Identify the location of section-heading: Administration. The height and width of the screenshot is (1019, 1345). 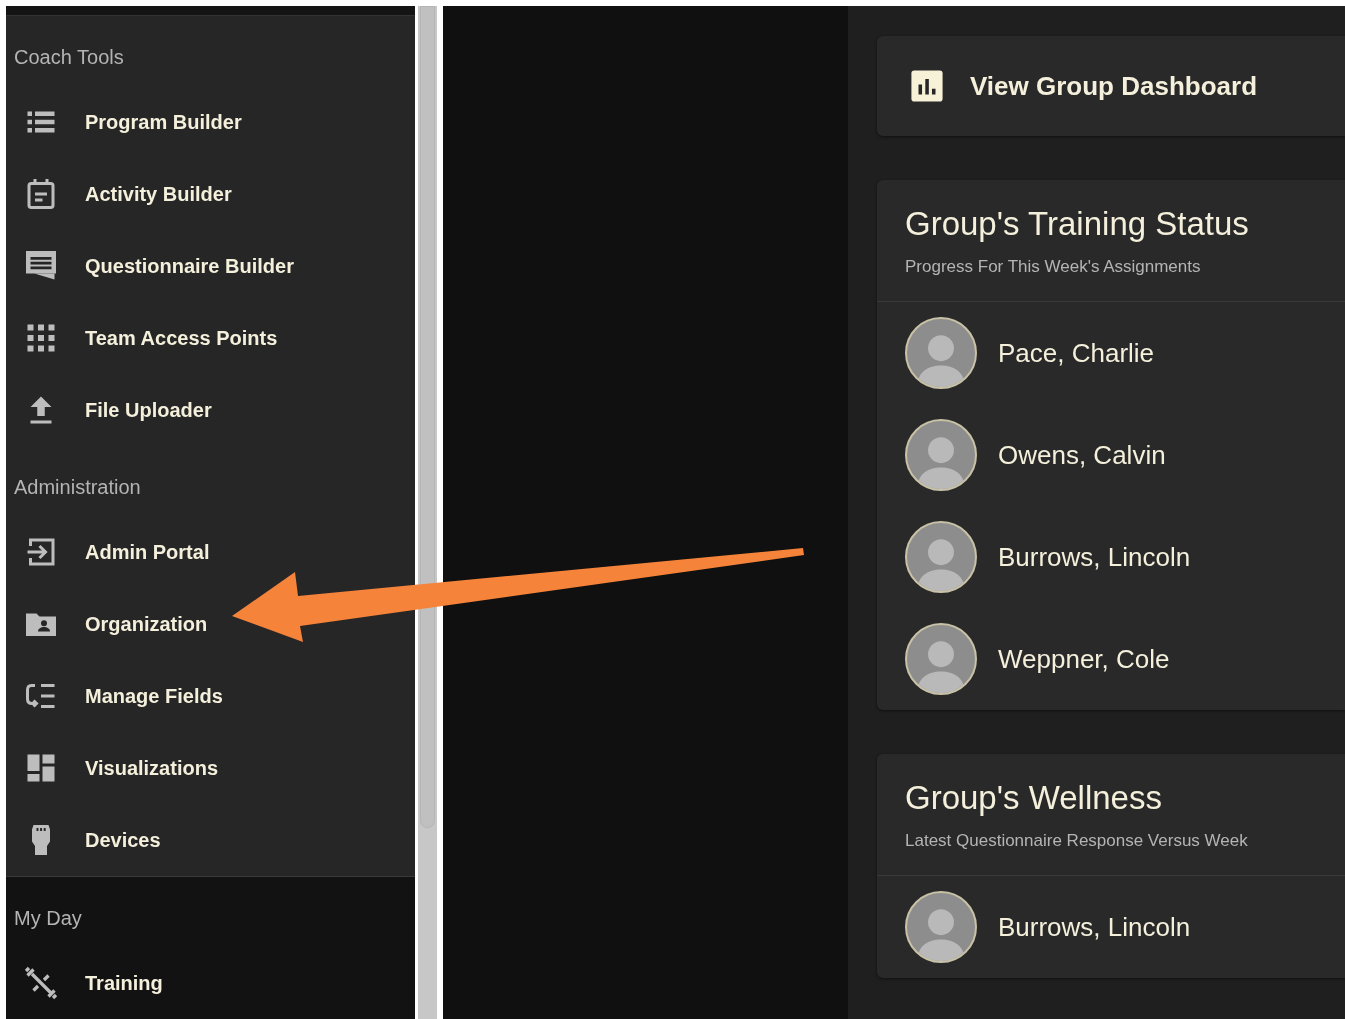
(77, 487).